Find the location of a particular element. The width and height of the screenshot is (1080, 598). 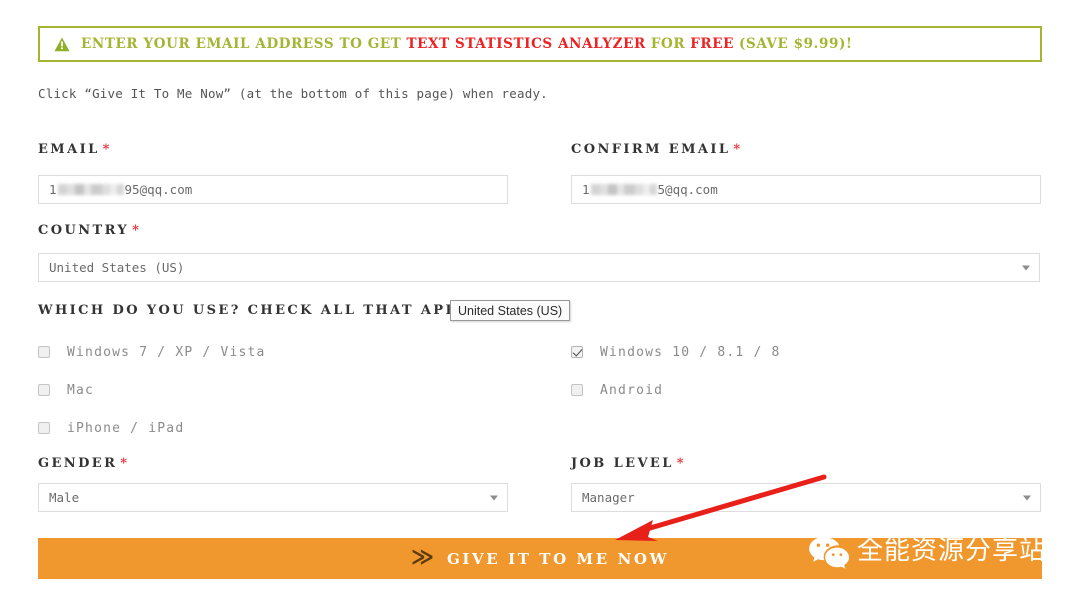

gender-label: GENDER * is located at coordinates (83, 463).